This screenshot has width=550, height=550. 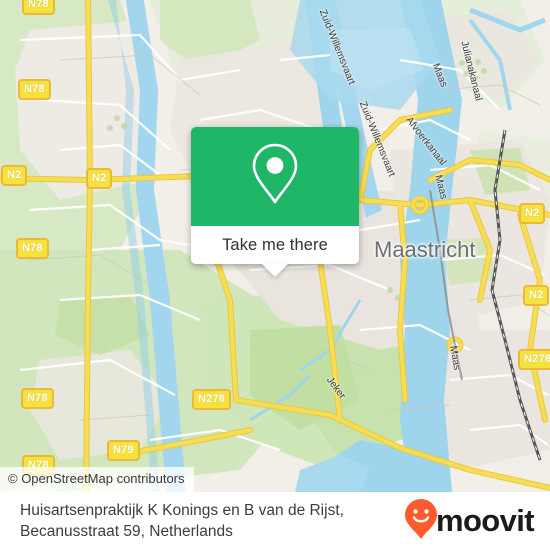 I want to click on place-popup-card: Take me there, so click(x=275, y=202).